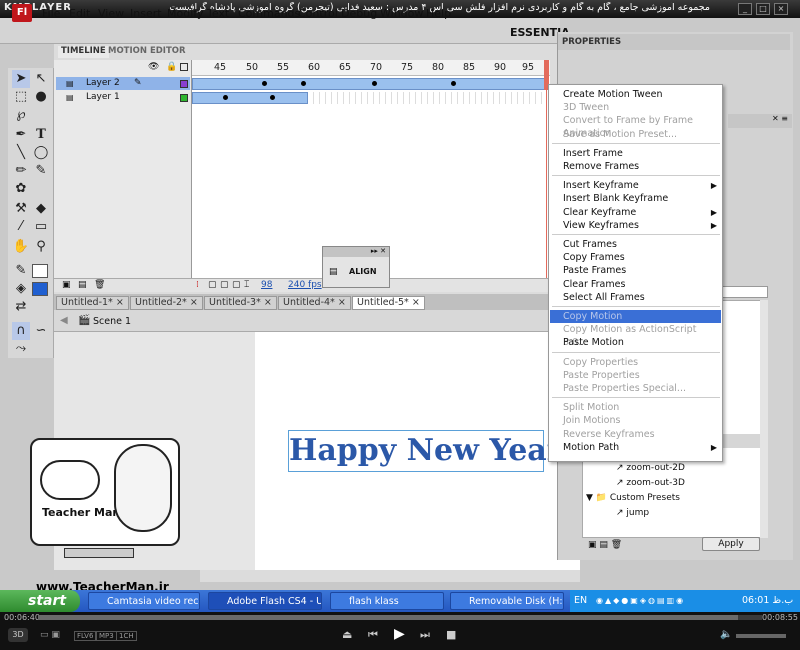 This screenshot has width=800, height=650. Describe the element at coordinates (41, 135) in the screenshot. I see `text-tool-icon: T` at that location.